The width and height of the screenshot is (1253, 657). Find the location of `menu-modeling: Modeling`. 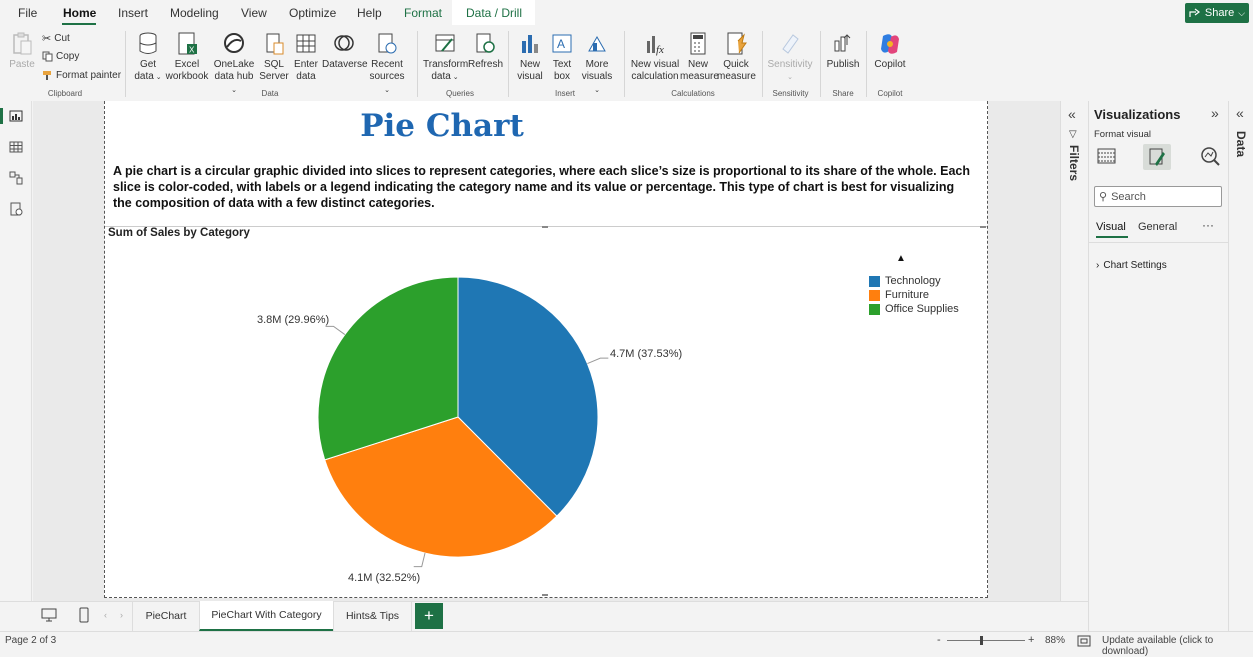

menu-modeling: Modeling is located at coordinates (194, 13).